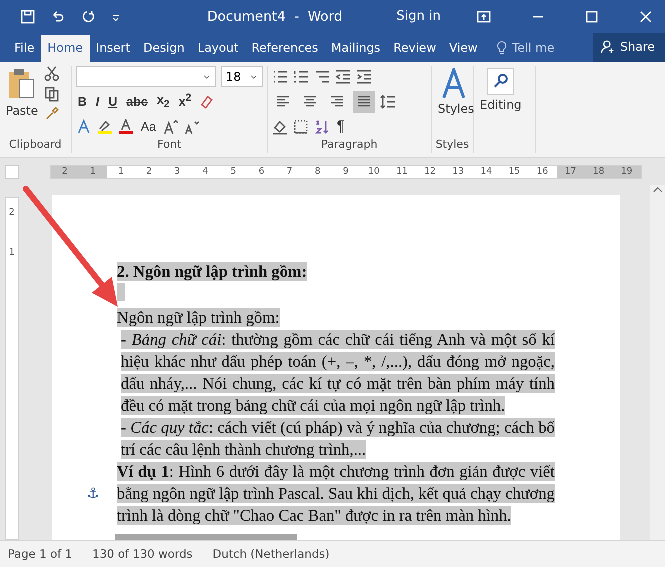  Describe the element at coordinates (337, 102) in the screenshot. I see `right-align-icon` at that location.